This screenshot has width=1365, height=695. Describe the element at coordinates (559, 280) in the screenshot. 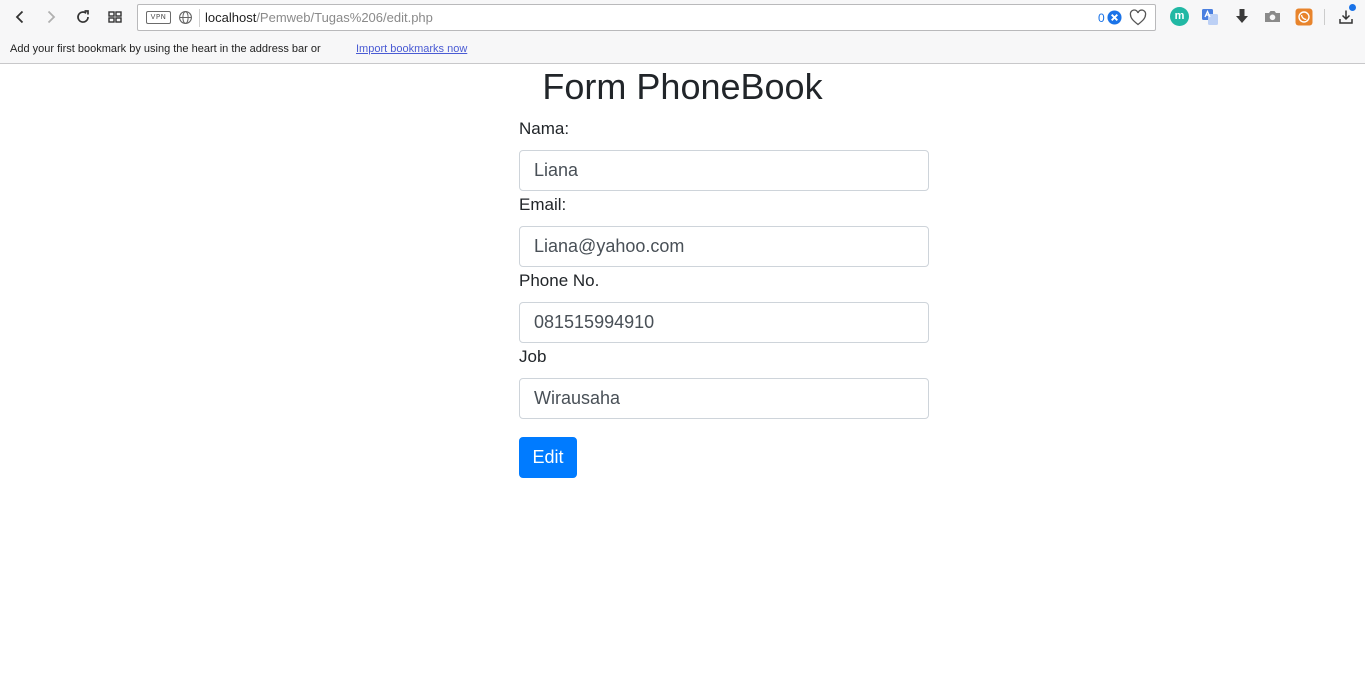

I see `phone-label: Phone No.` at that location.